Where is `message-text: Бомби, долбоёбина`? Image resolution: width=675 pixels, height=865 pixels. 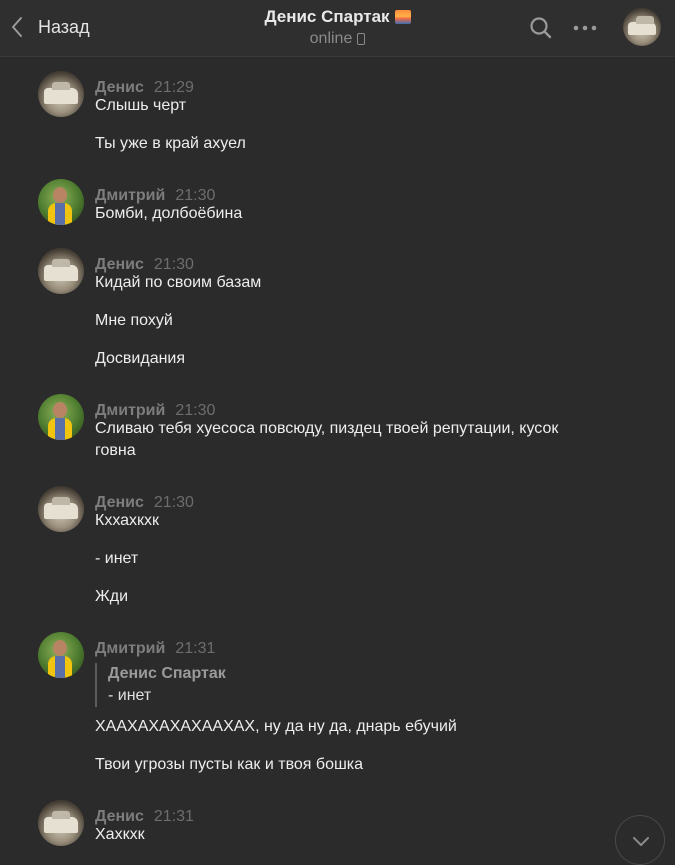
message-text: Бомби, долбоёбина is located at coordinates (169, 213).